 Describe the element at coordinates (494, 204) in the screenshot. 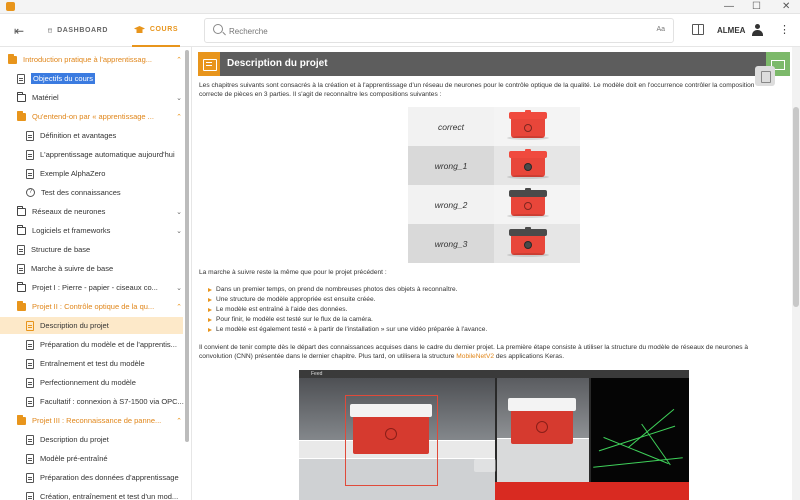

I see `composition-row: wrong_2` at that location.